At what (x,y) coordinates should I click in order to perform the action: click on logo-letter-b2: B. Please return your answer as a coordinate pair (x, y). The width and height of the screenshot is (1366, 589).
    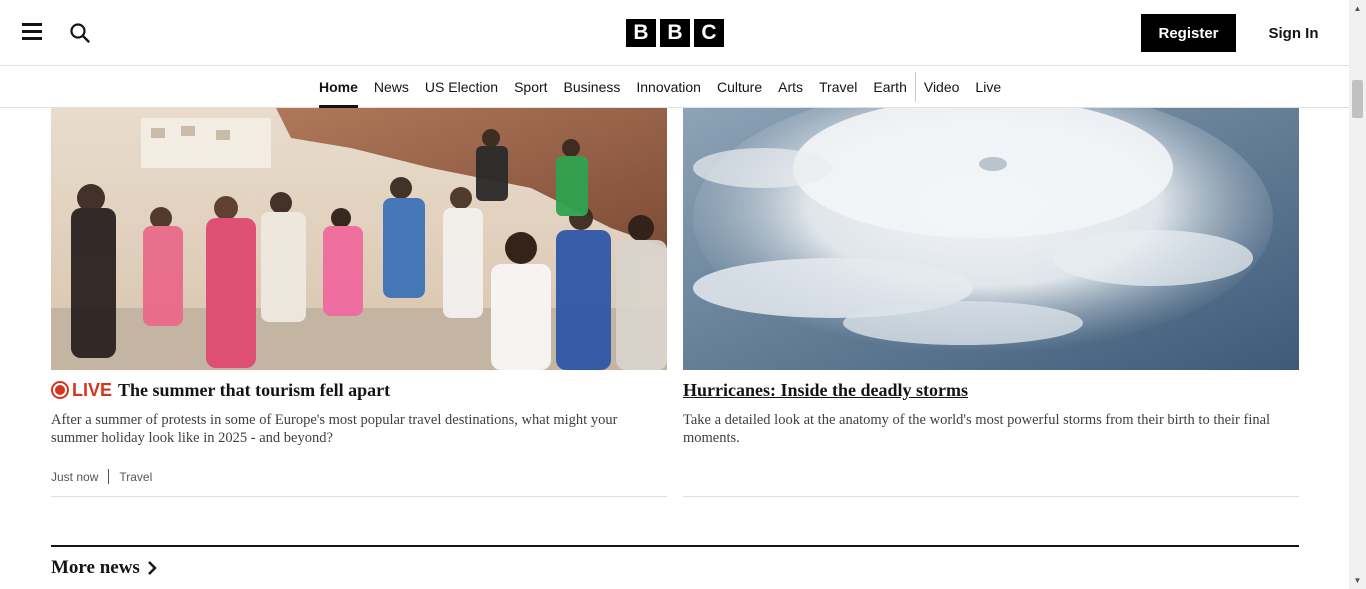
    Looking at the image, I should click on (675, 33).